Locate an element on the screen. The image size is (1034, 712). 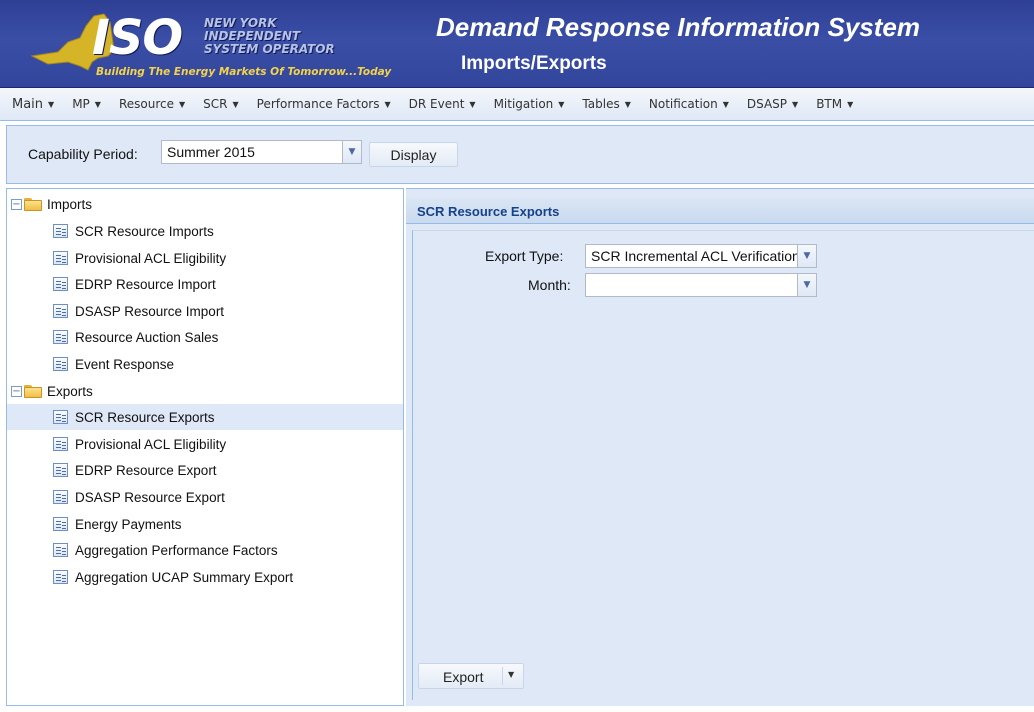
export-type-value: SCR Incremental ACL Verification is located at coordinates (695, 256).